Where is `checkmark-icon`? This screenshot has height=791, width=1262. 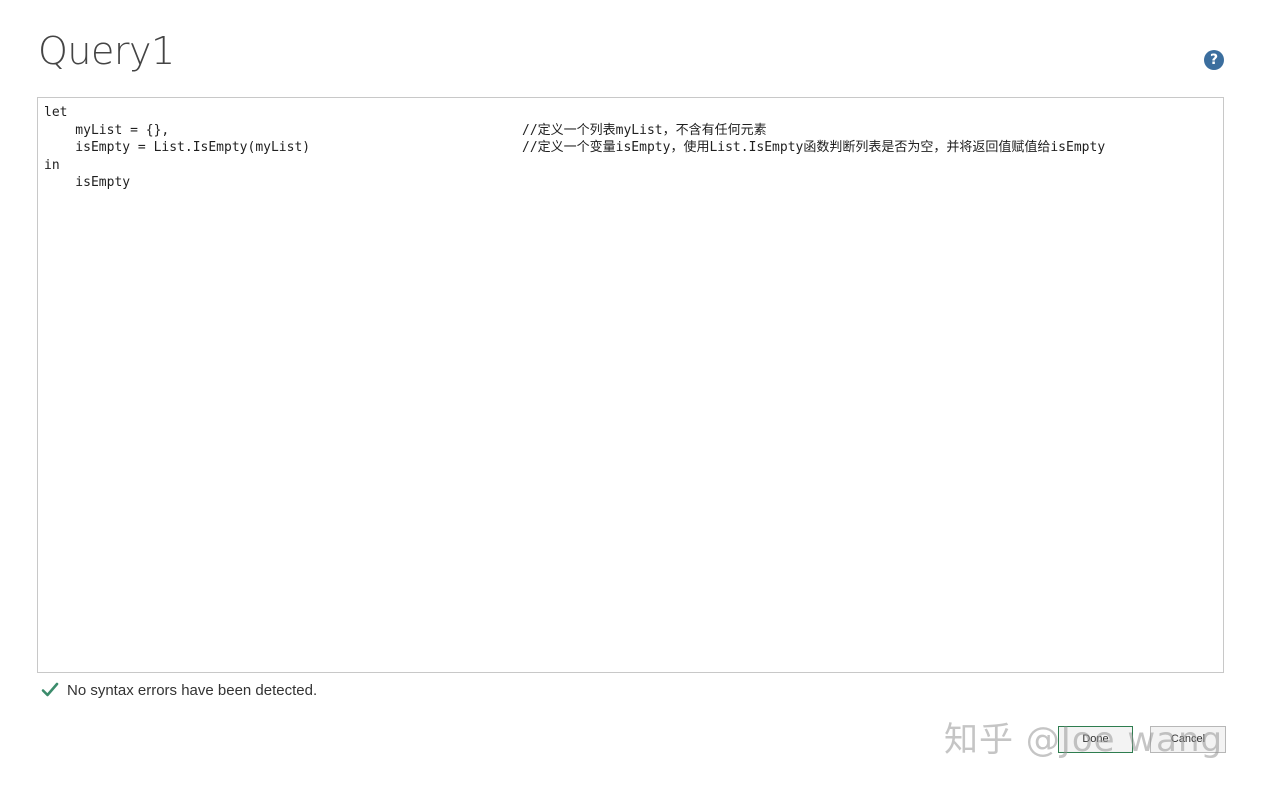
checkmark-icon is located at coordinates (50, 689).